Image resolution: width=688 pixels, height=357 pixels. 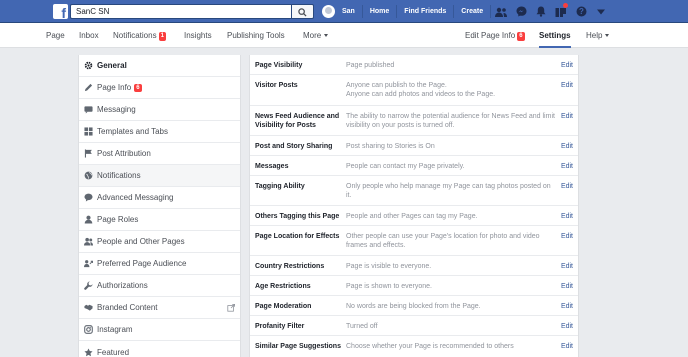 I want to click on tab-help-label: Help, so click(x=594, y=35).